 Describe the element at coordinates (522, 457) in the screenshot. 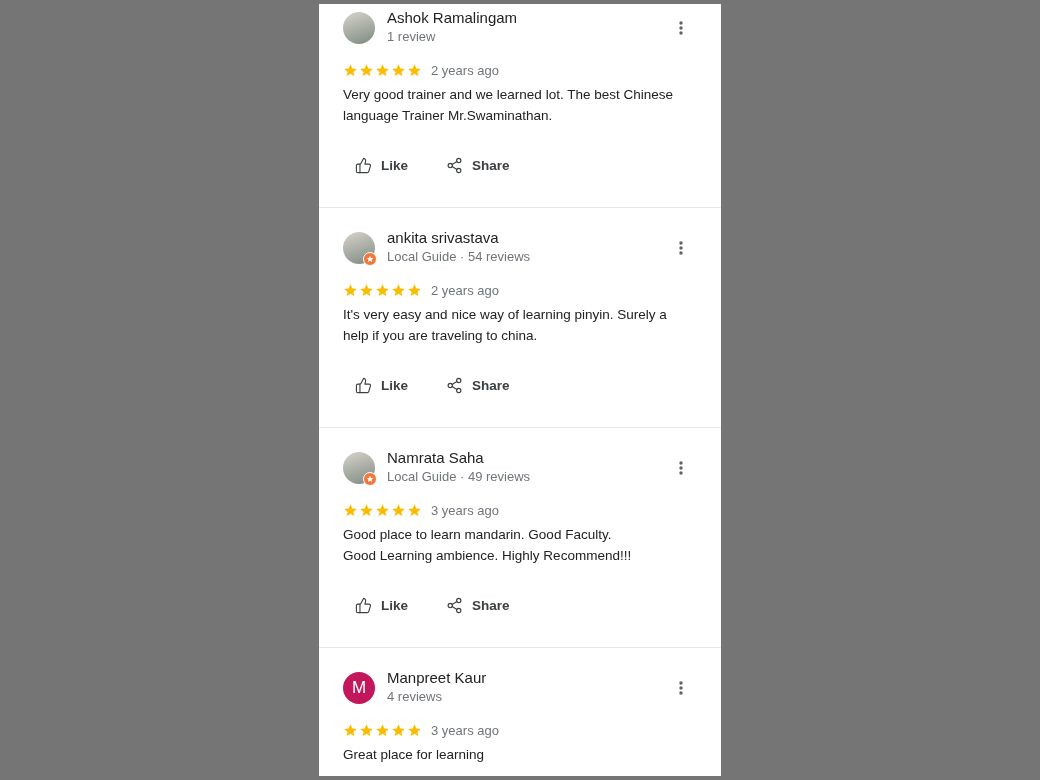

I see `reviewer-name: Namrata Saha` at that location.